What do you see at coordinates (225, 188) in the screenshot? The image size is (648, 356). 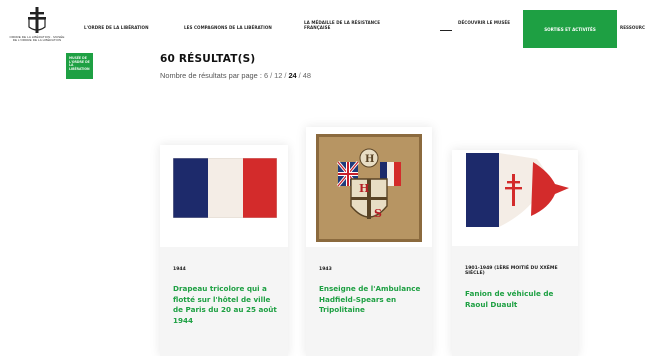 I see `french-tricolour-flag-icon` at bounding box center [225, 188].